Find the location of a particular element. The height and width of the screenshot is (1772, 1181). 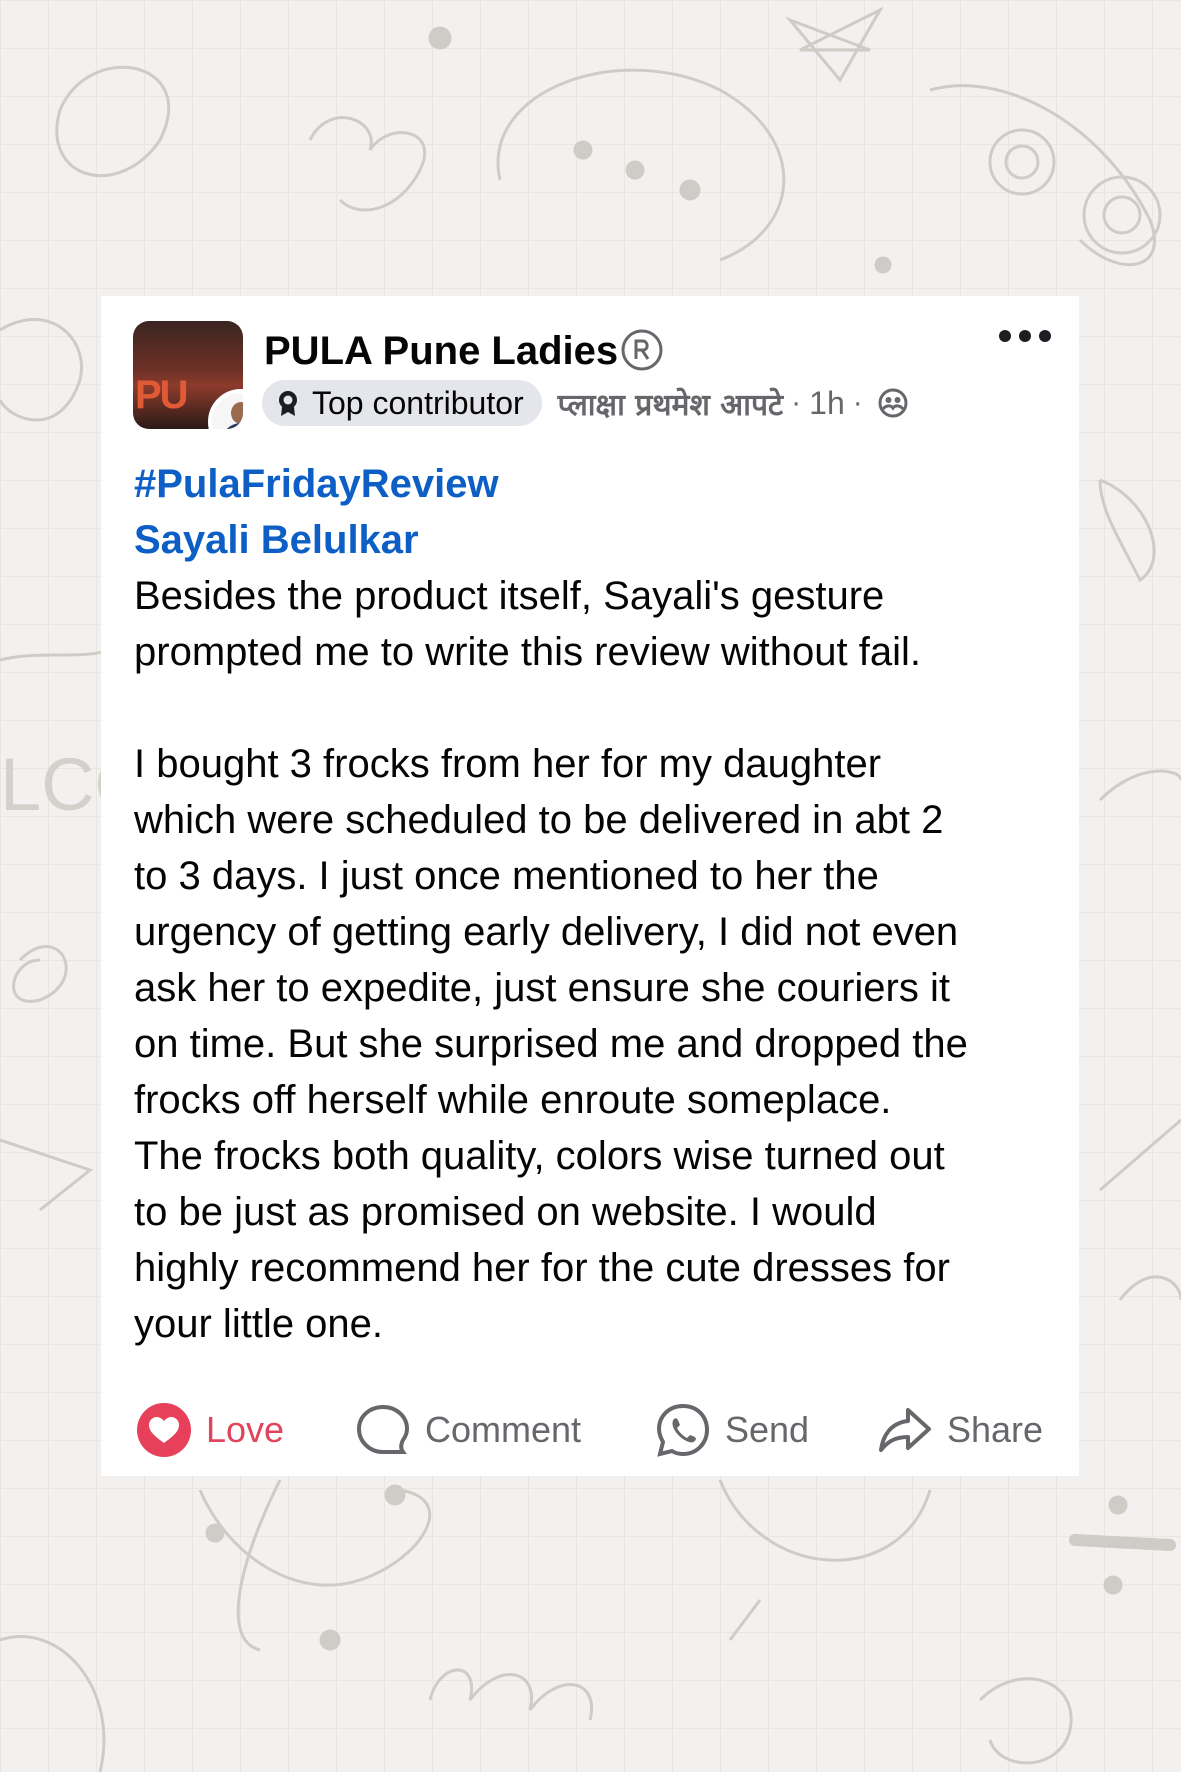

hashtag-link: #PulaFridayReview is located at coordinates (599, 484).